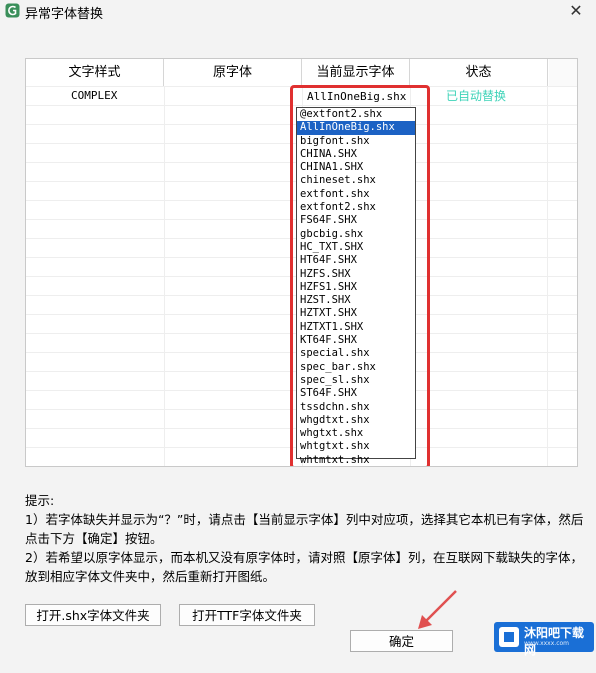 This screenshot has height=673, width=596. Describe the element at coordinates (94, 96) in the screenshot. I see `cell-text-style: COMPLEX` at that location.